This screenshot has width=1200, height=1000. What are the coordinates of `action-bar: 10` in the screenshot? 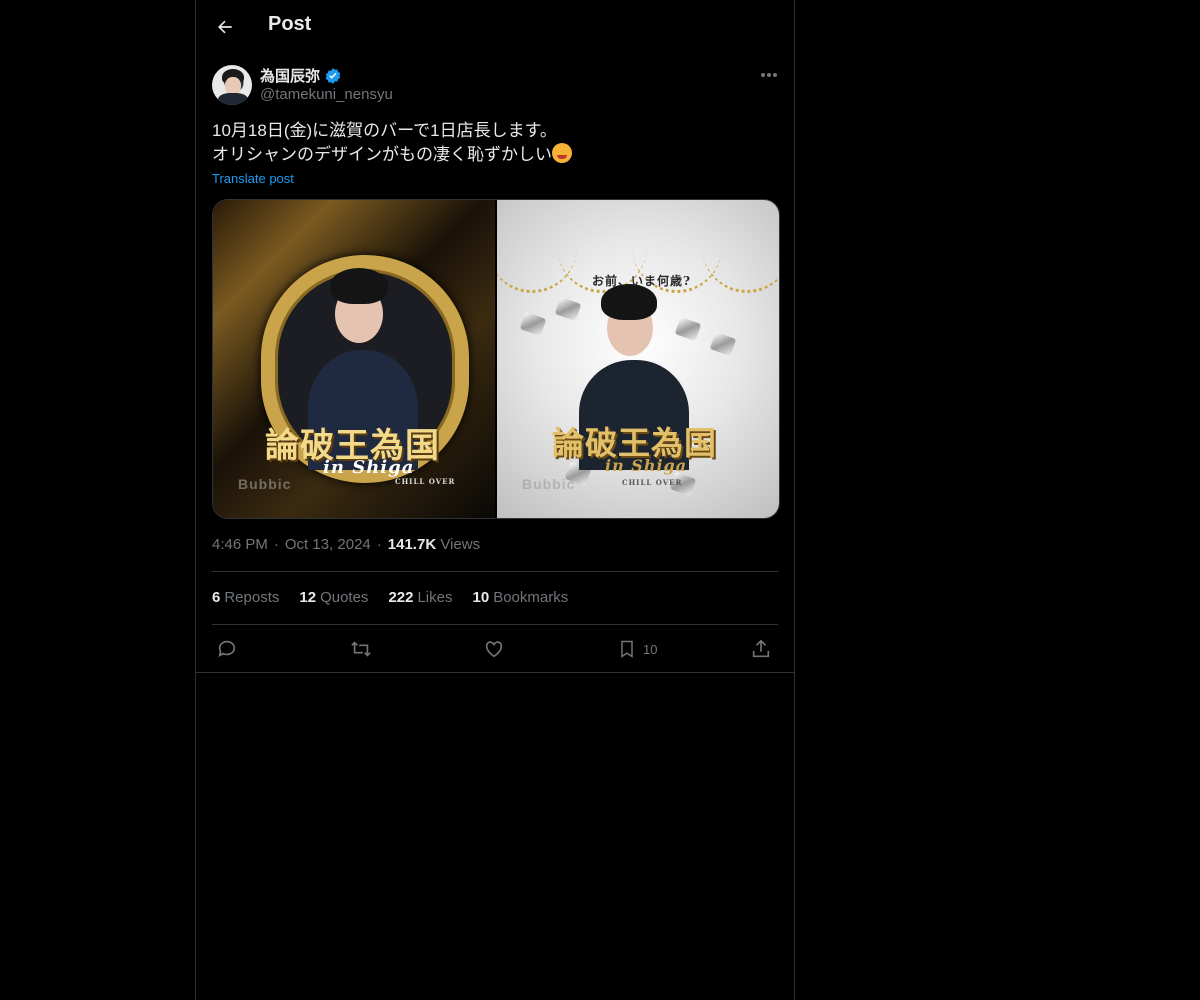 It's located at (495, 650).